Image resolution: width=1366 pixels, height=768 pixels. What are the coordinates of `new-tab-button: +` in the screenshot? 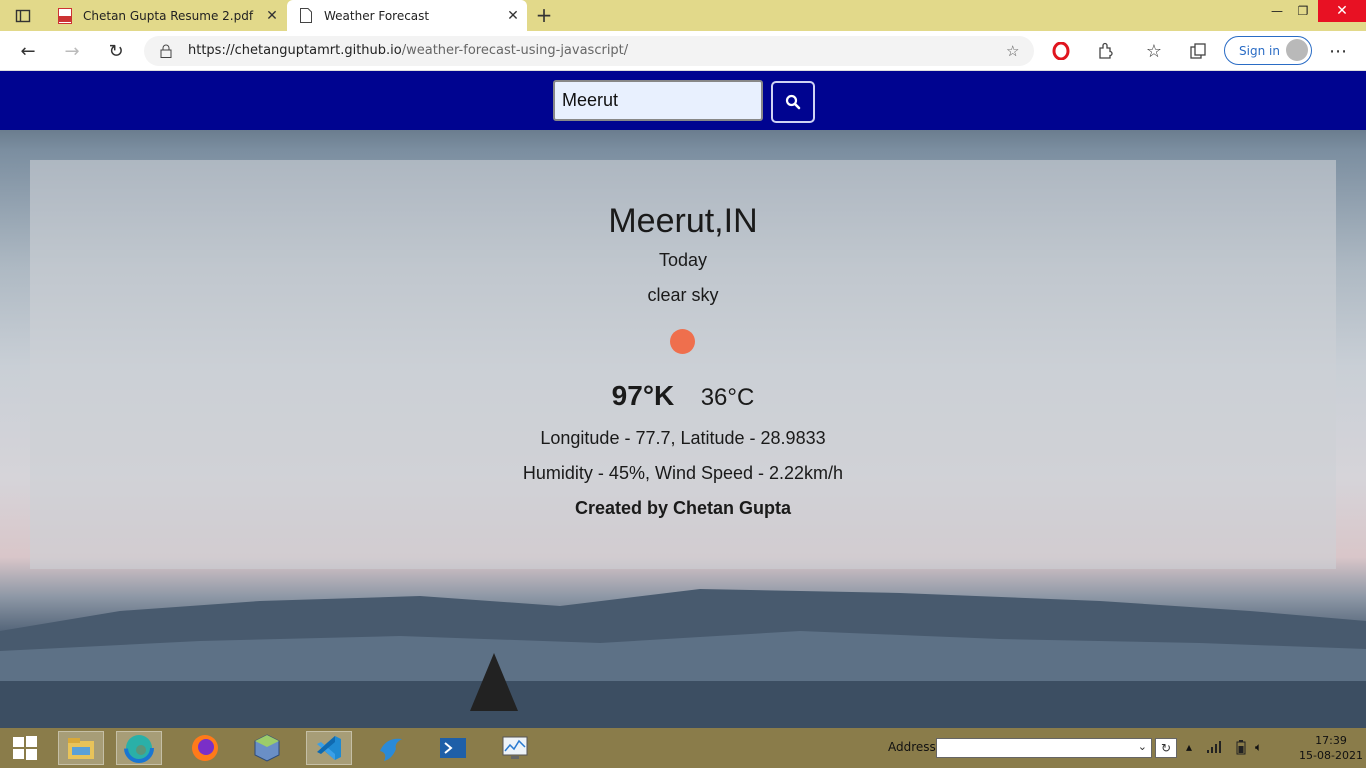 It's located at (544, 15).